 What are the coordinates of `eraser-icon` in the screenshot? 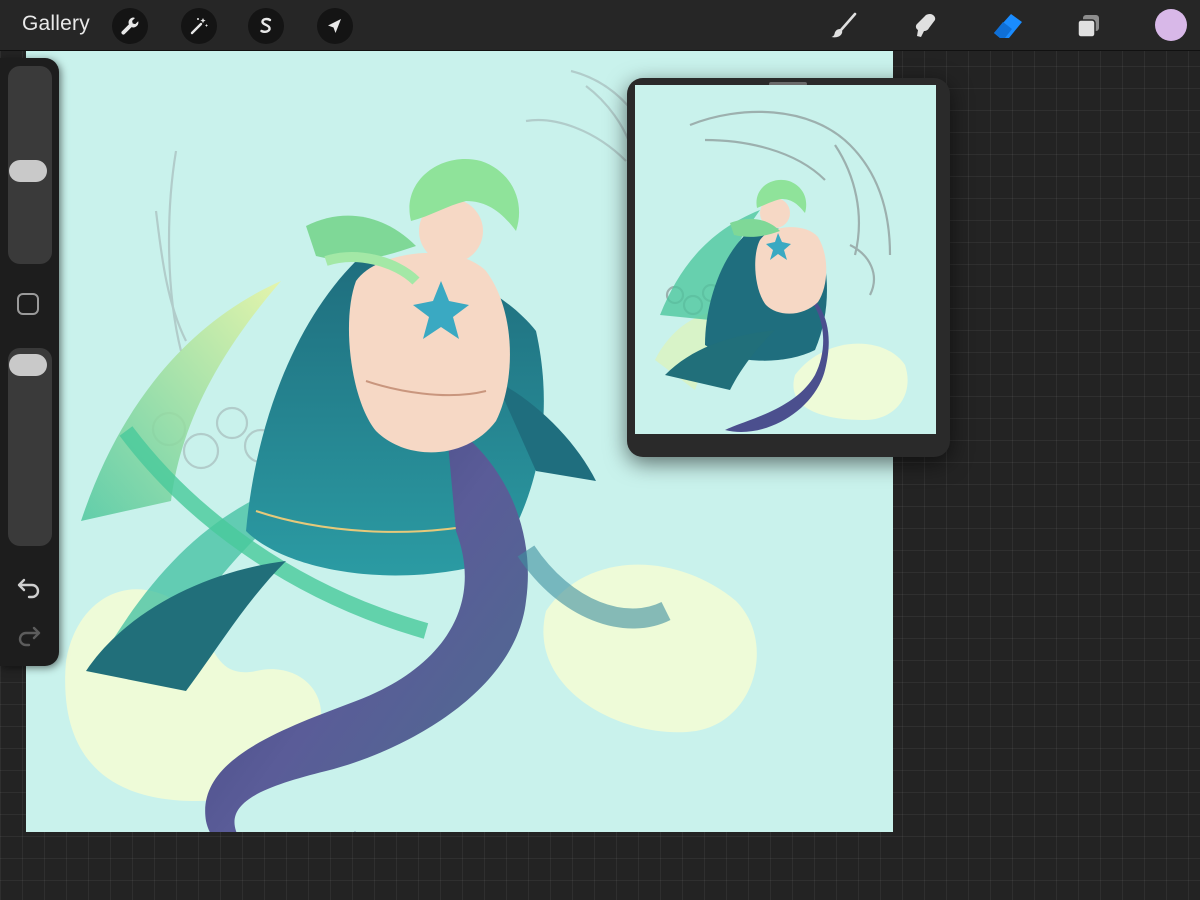 It's located at (1008, 26).